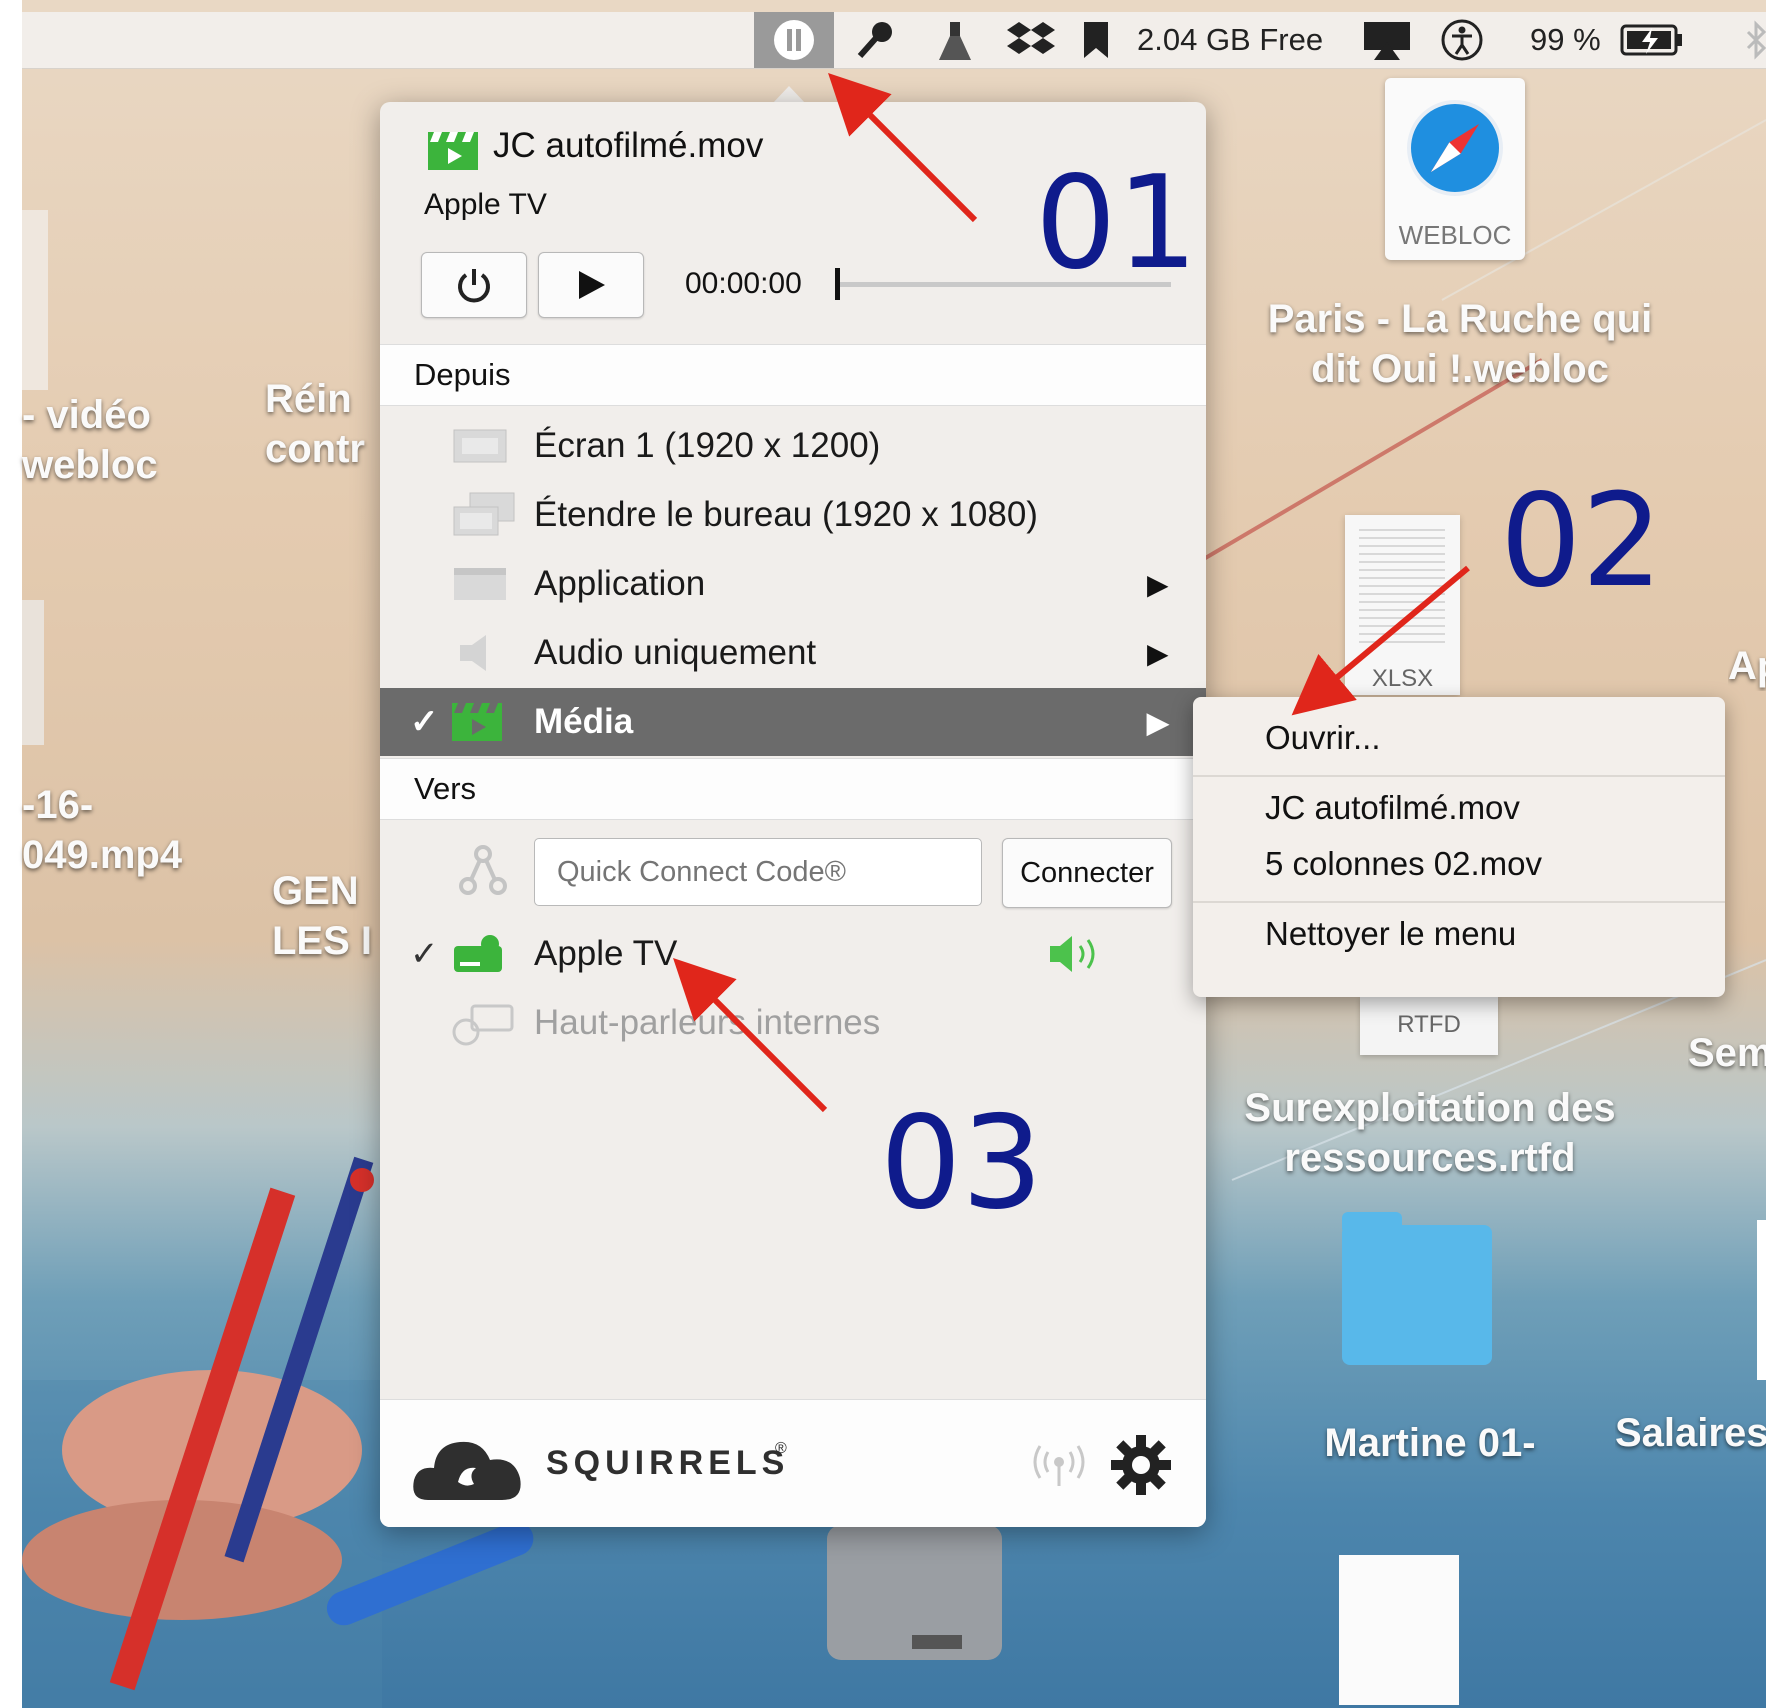 Image resolution: width=1766 pixels, height=1708 pixels. I want to click on annotation-label-01: 01, so click(1116, 223).